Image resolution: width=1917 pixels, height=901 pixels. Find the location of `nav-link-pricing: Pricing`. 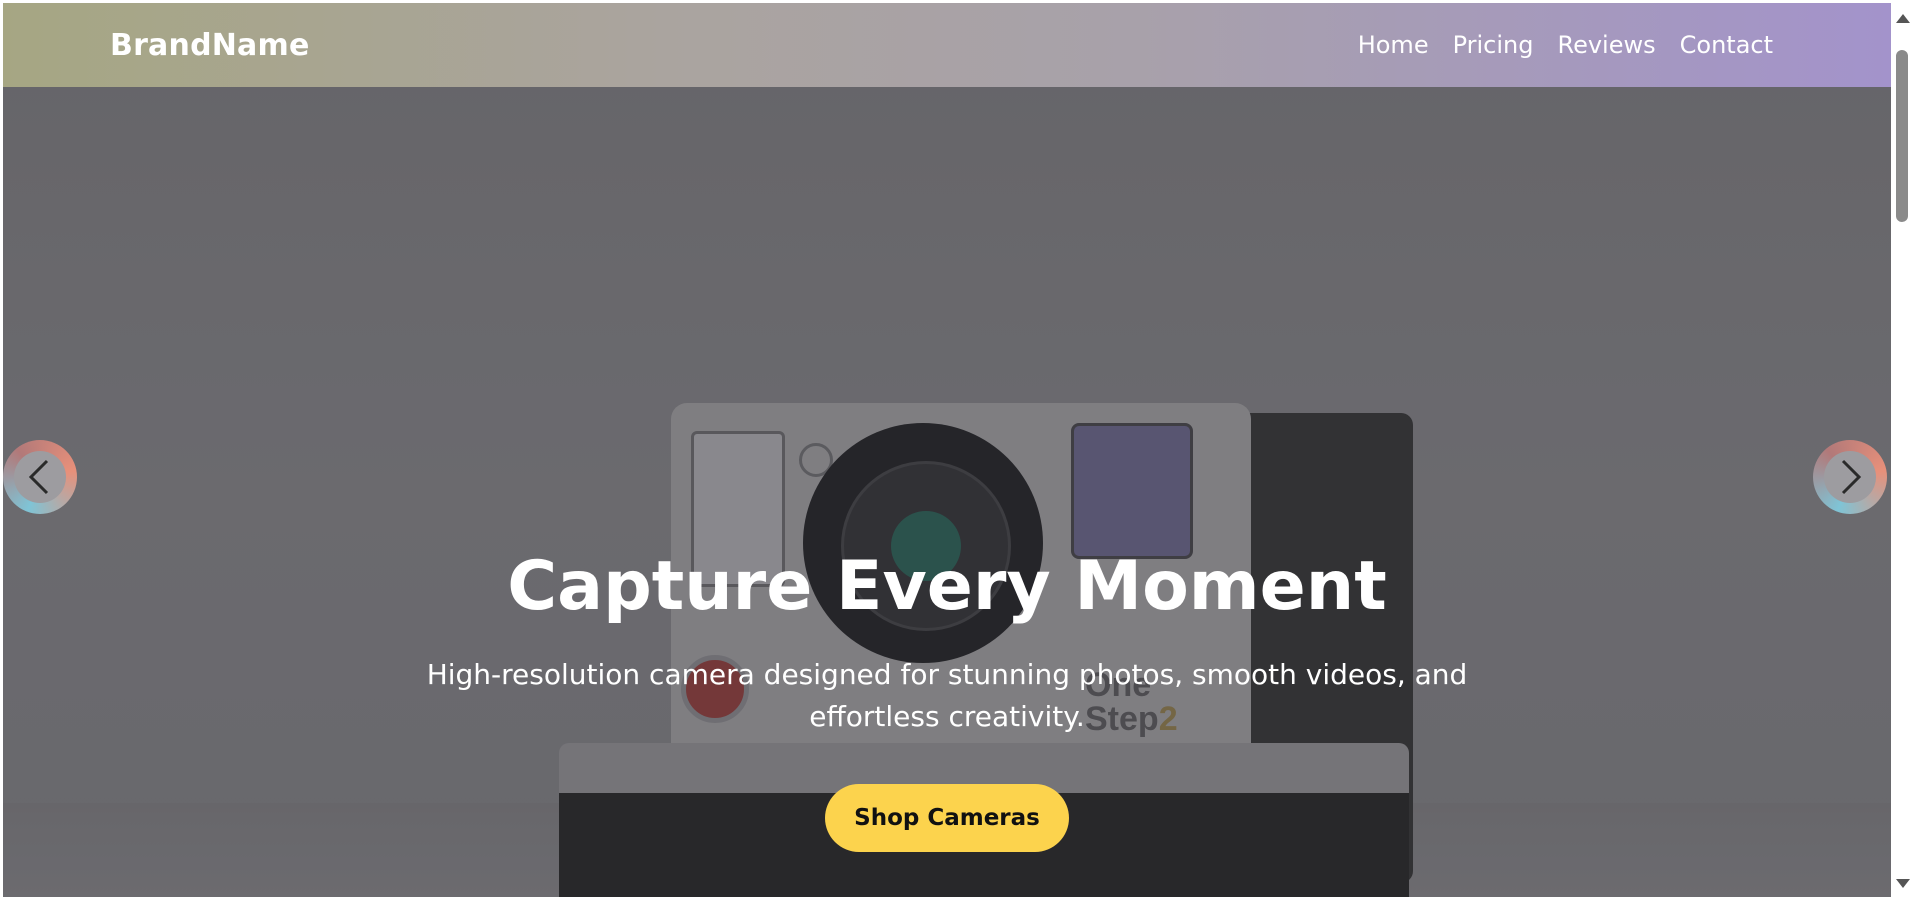

nav-link-pricing: Pricing is located at coordinates (1493, 45).